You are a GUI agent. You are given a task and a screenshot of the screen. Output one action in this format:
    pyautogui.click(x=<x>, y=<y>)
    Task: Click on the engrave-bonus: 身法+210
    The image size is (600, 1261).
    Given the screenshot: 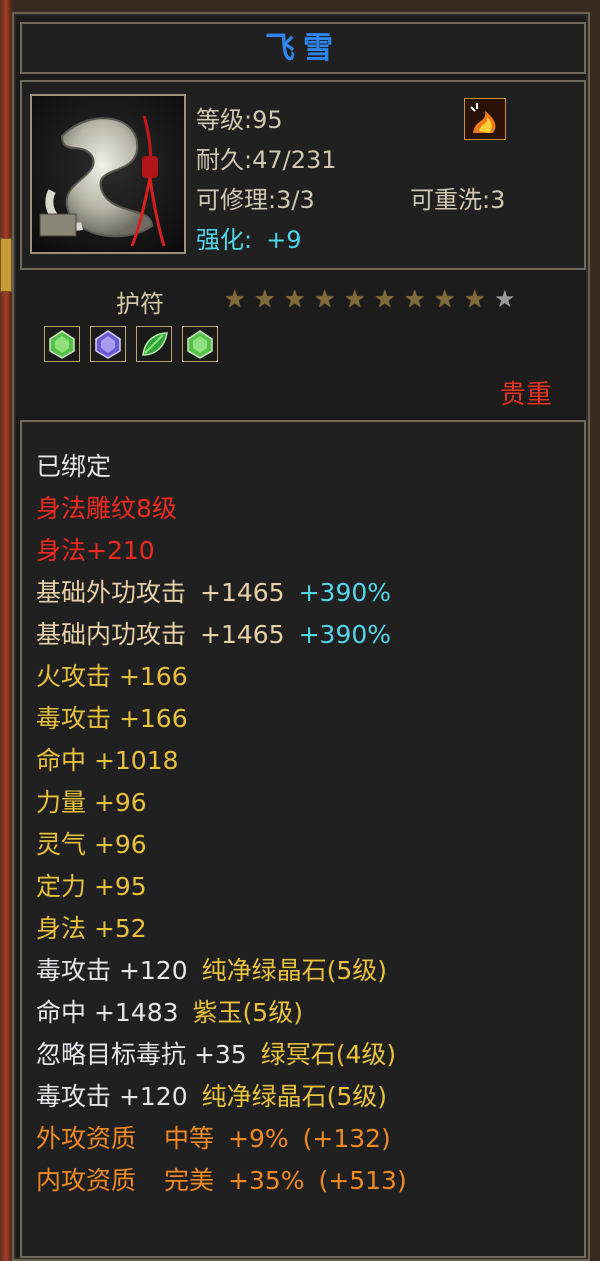 What is the action you would take?
    pyautogui.click(x=95, y=550)
    